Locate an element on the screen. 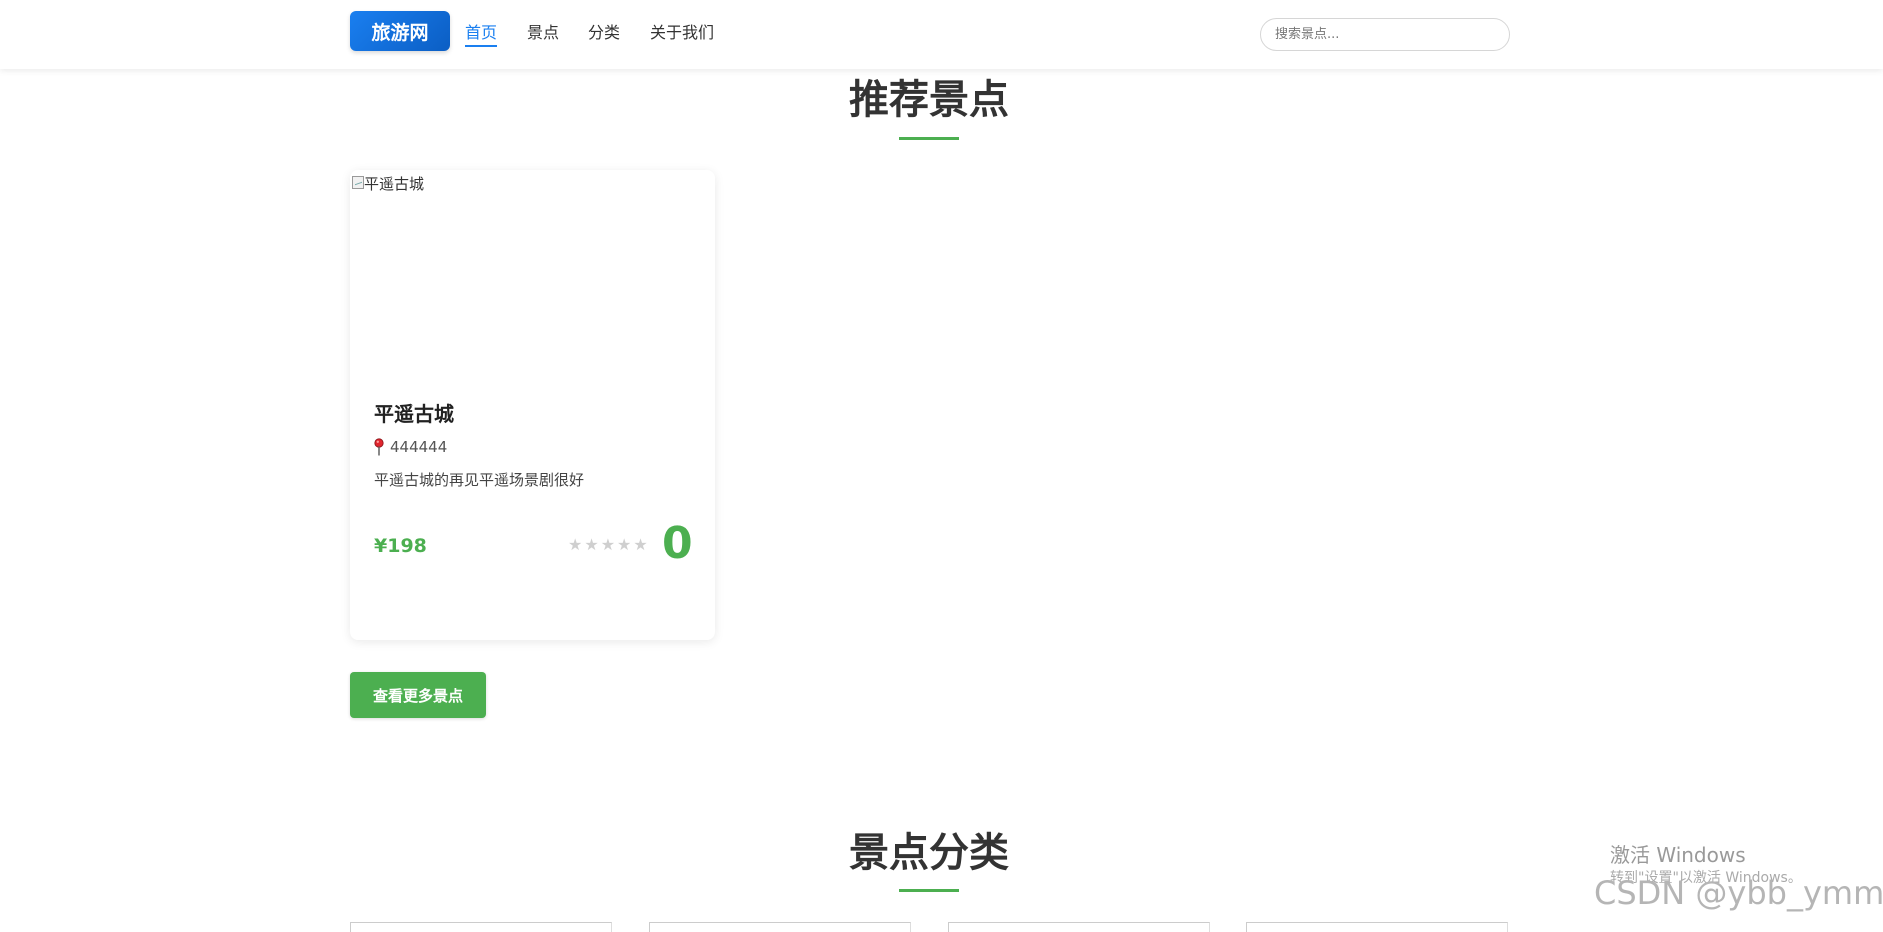 Image resolution: width=1883 pixels, height=932 pixels. attraction-price: ¥198 is located at coordinates (400, 546).